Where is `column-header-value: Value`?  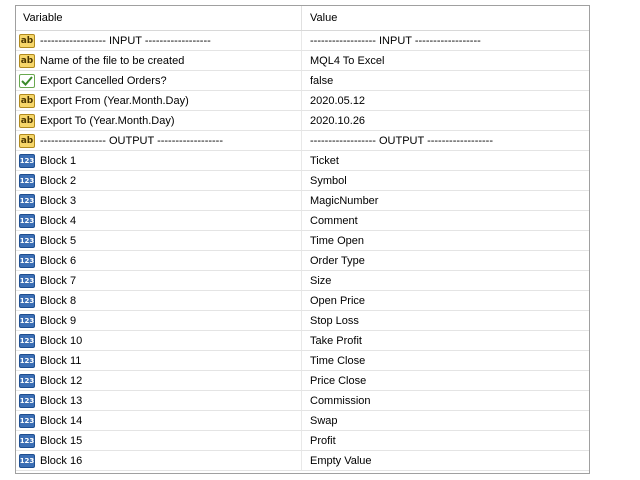
column-header-value: Value is located at coordinates (445, 18).